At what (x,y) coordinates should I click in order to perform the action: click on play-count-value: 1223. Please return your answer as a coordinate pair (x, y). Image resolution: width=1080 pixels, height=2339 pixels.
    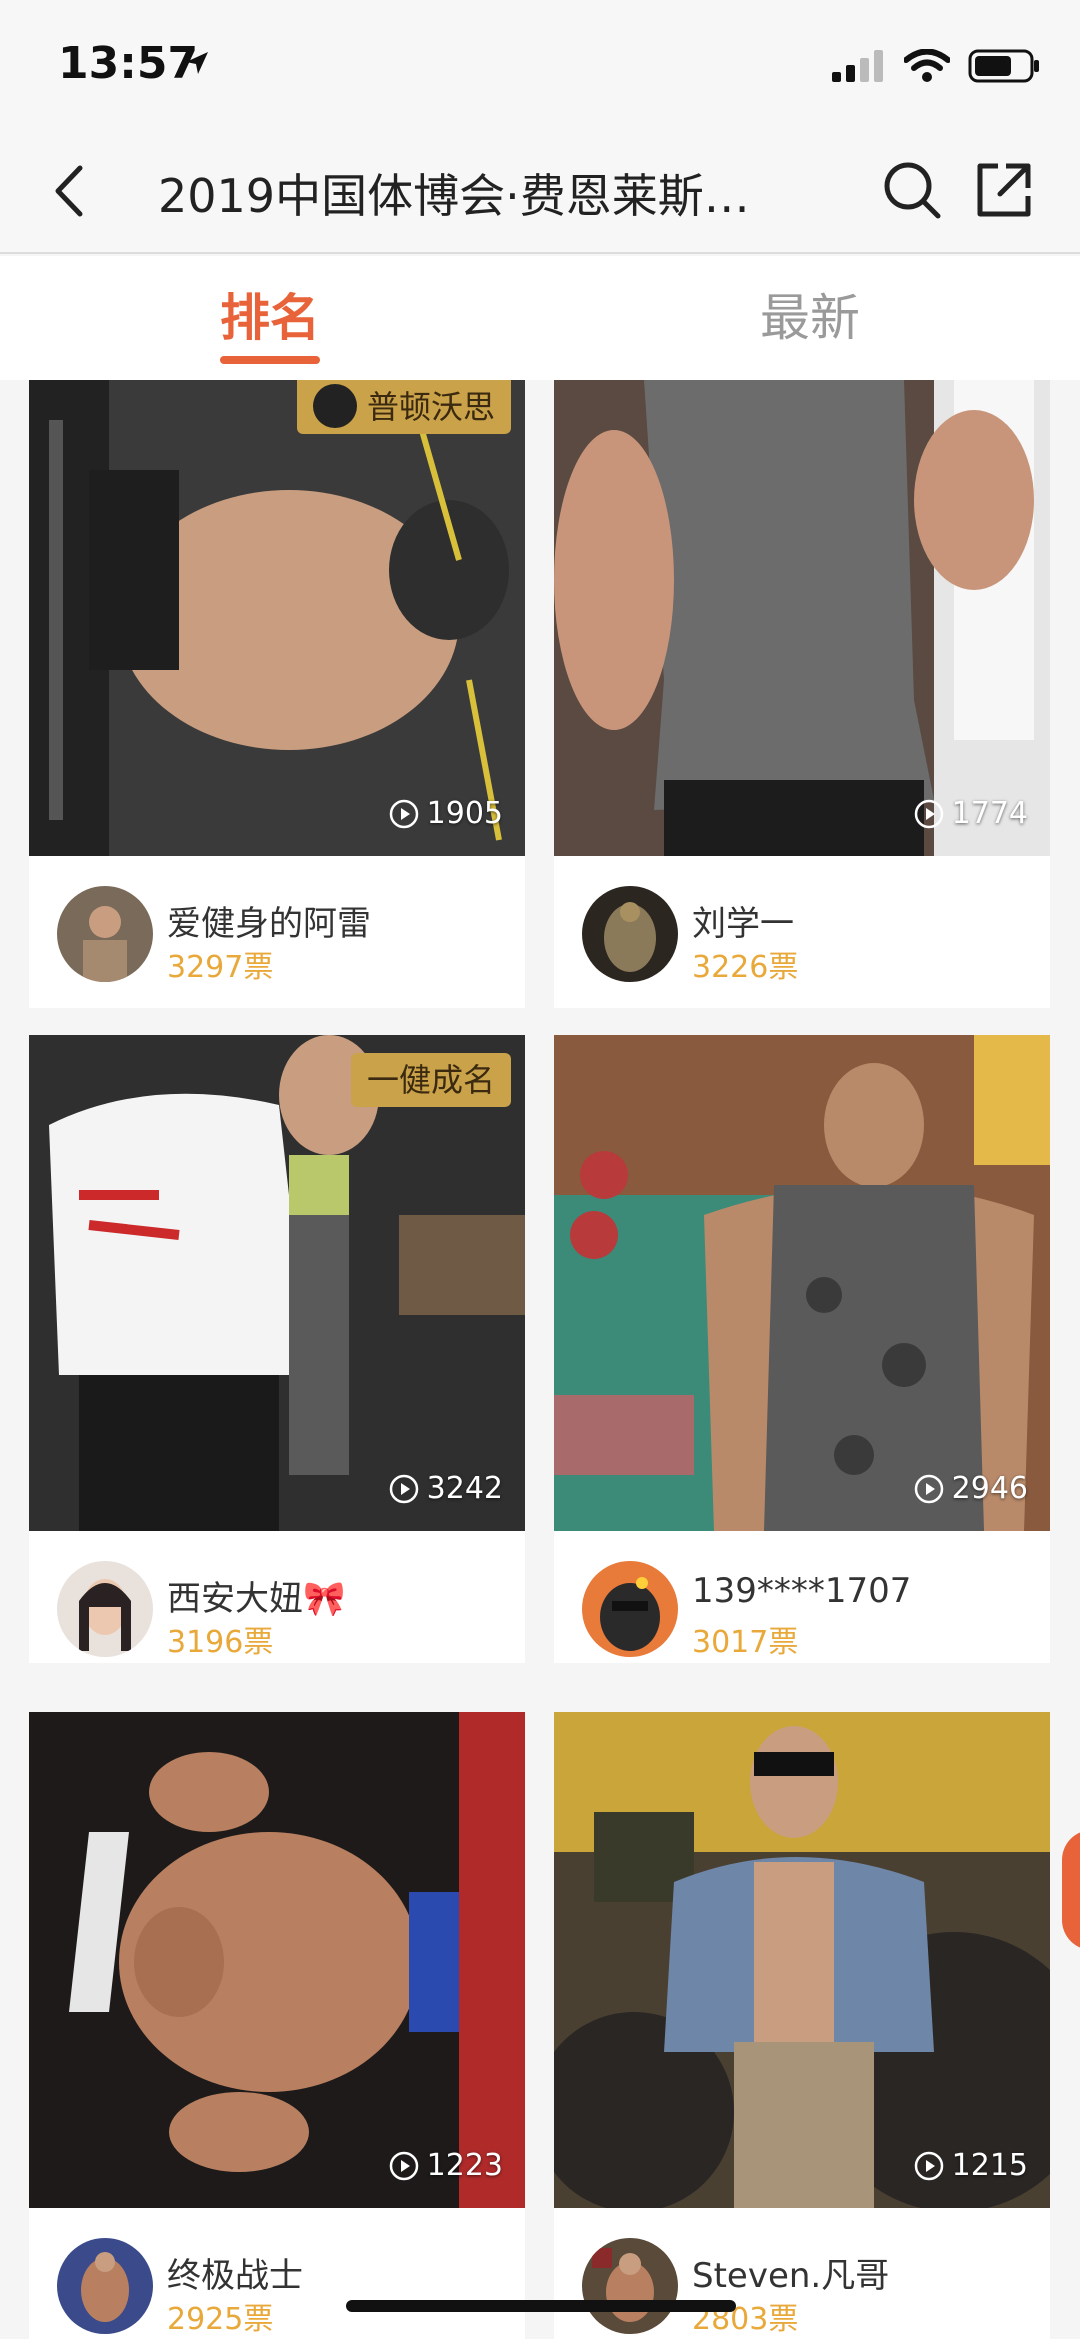
    Looking at the image, I should click on (464, 2165).